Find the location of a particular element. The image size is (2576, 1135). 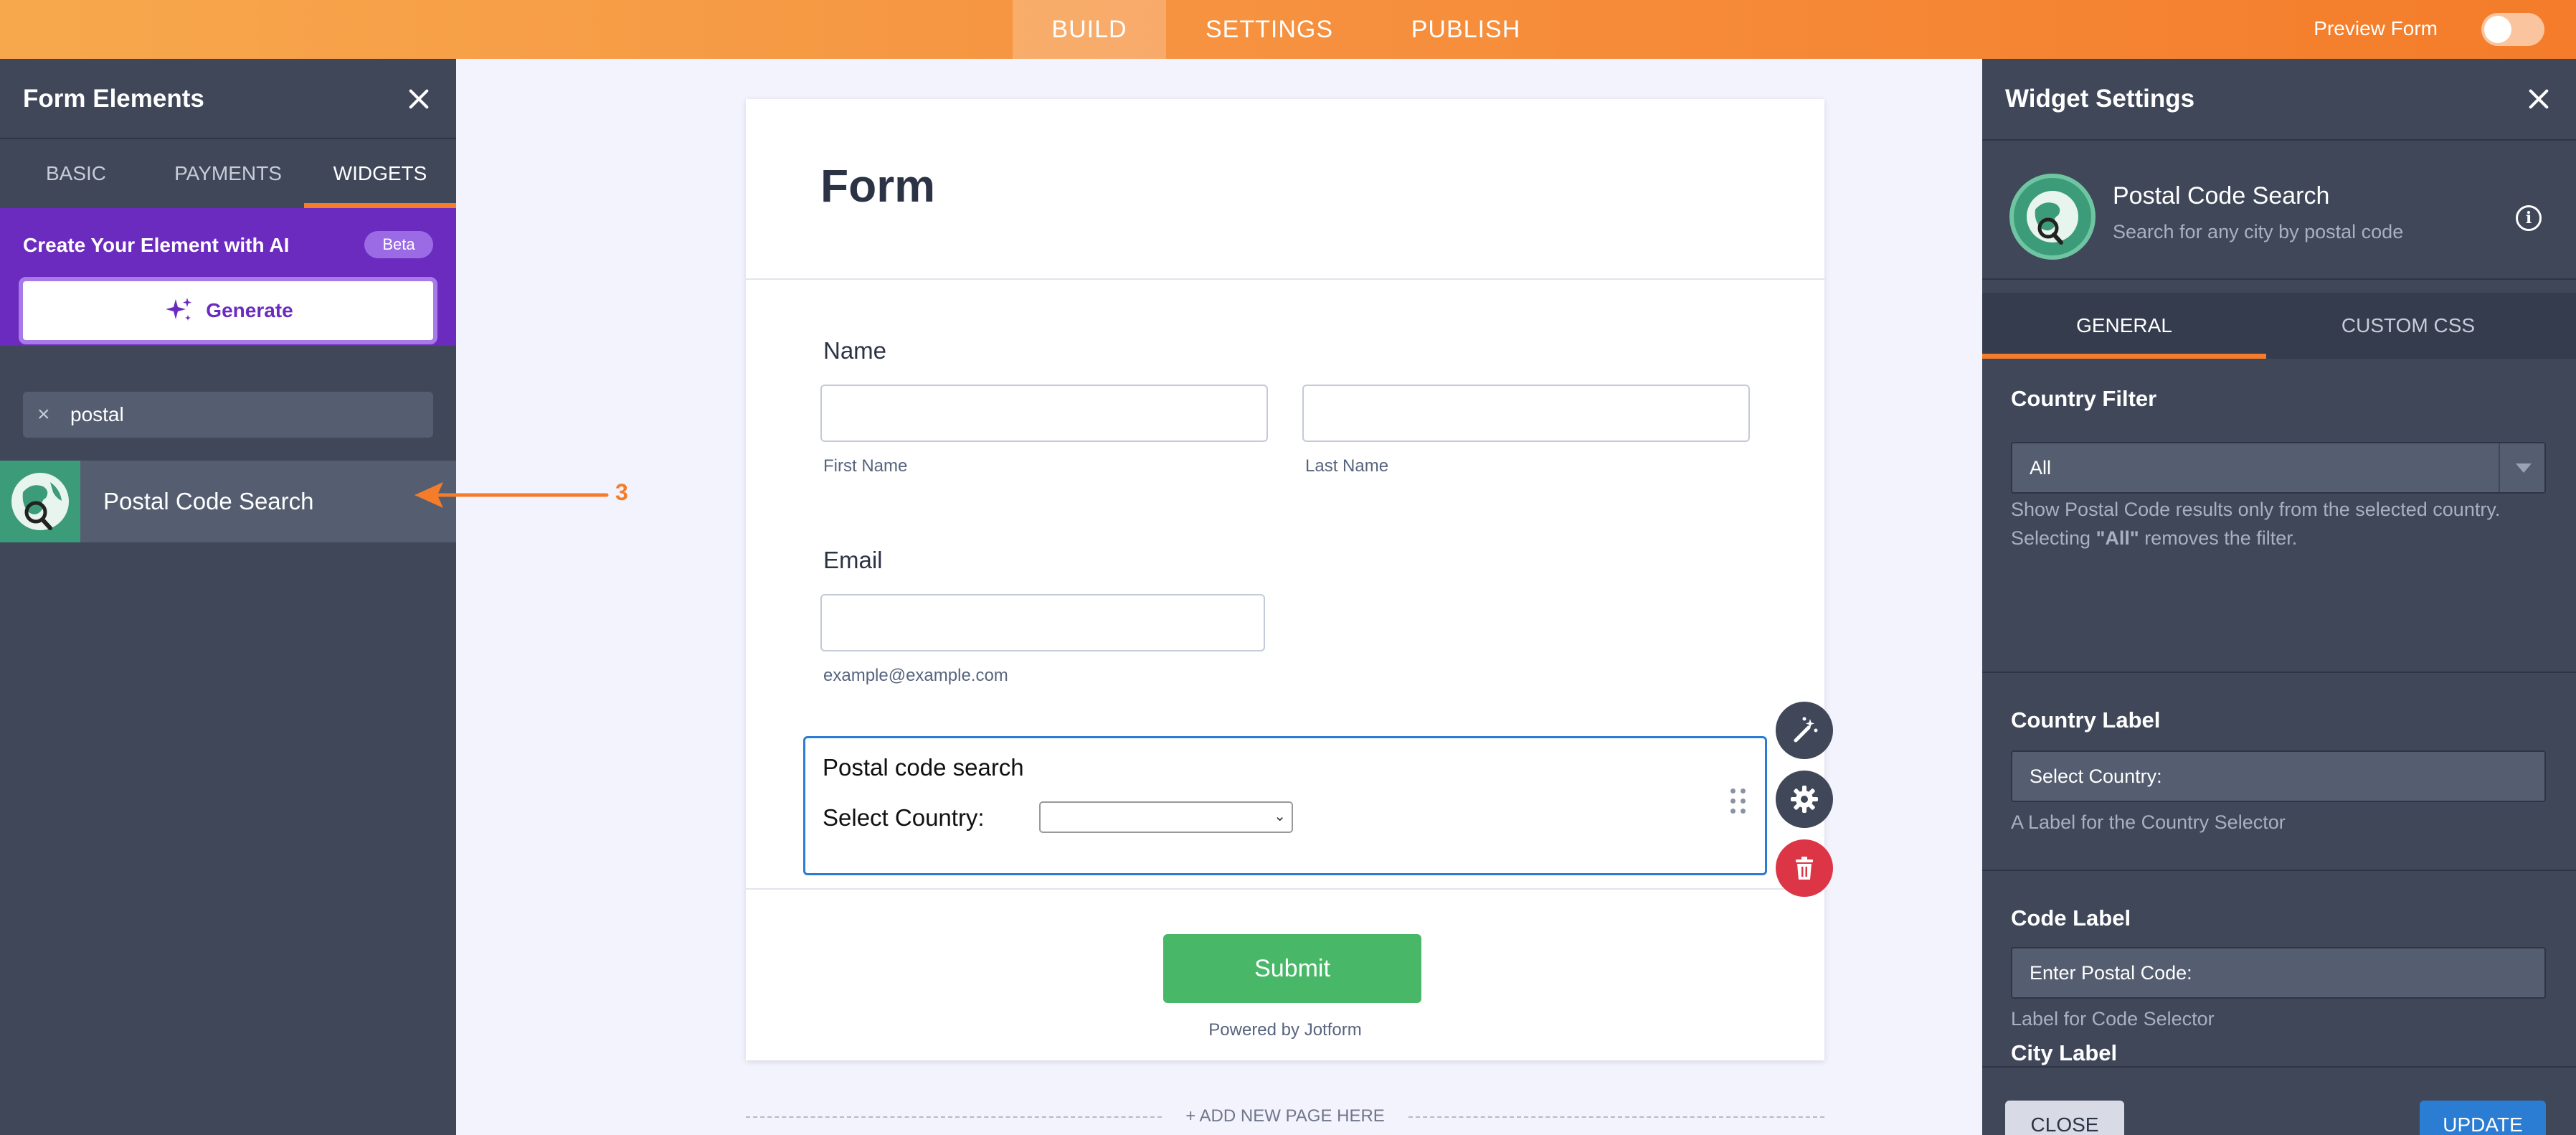

dropdown-caret-icon is located at coordinates (2521, 467).